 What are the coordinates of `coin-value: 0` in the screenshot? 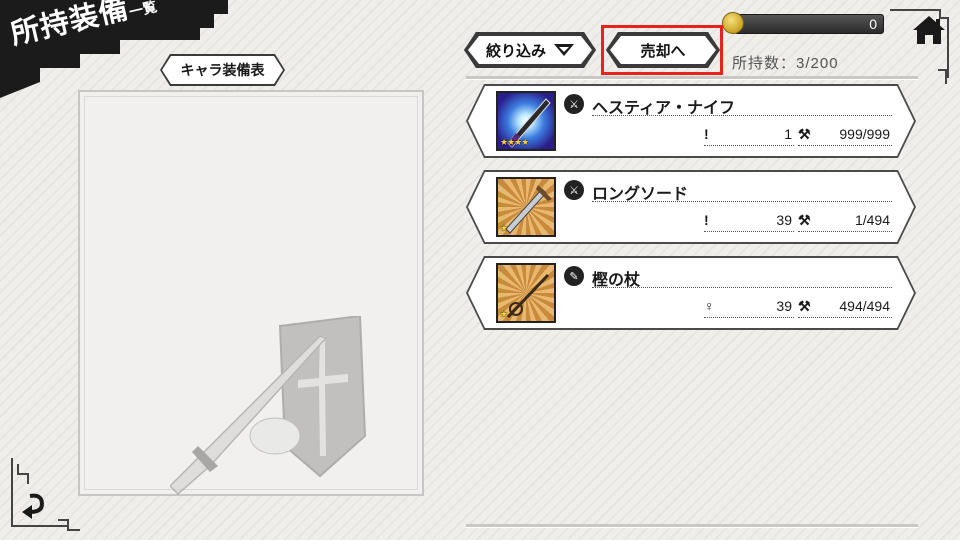 It's located at (873, 24).